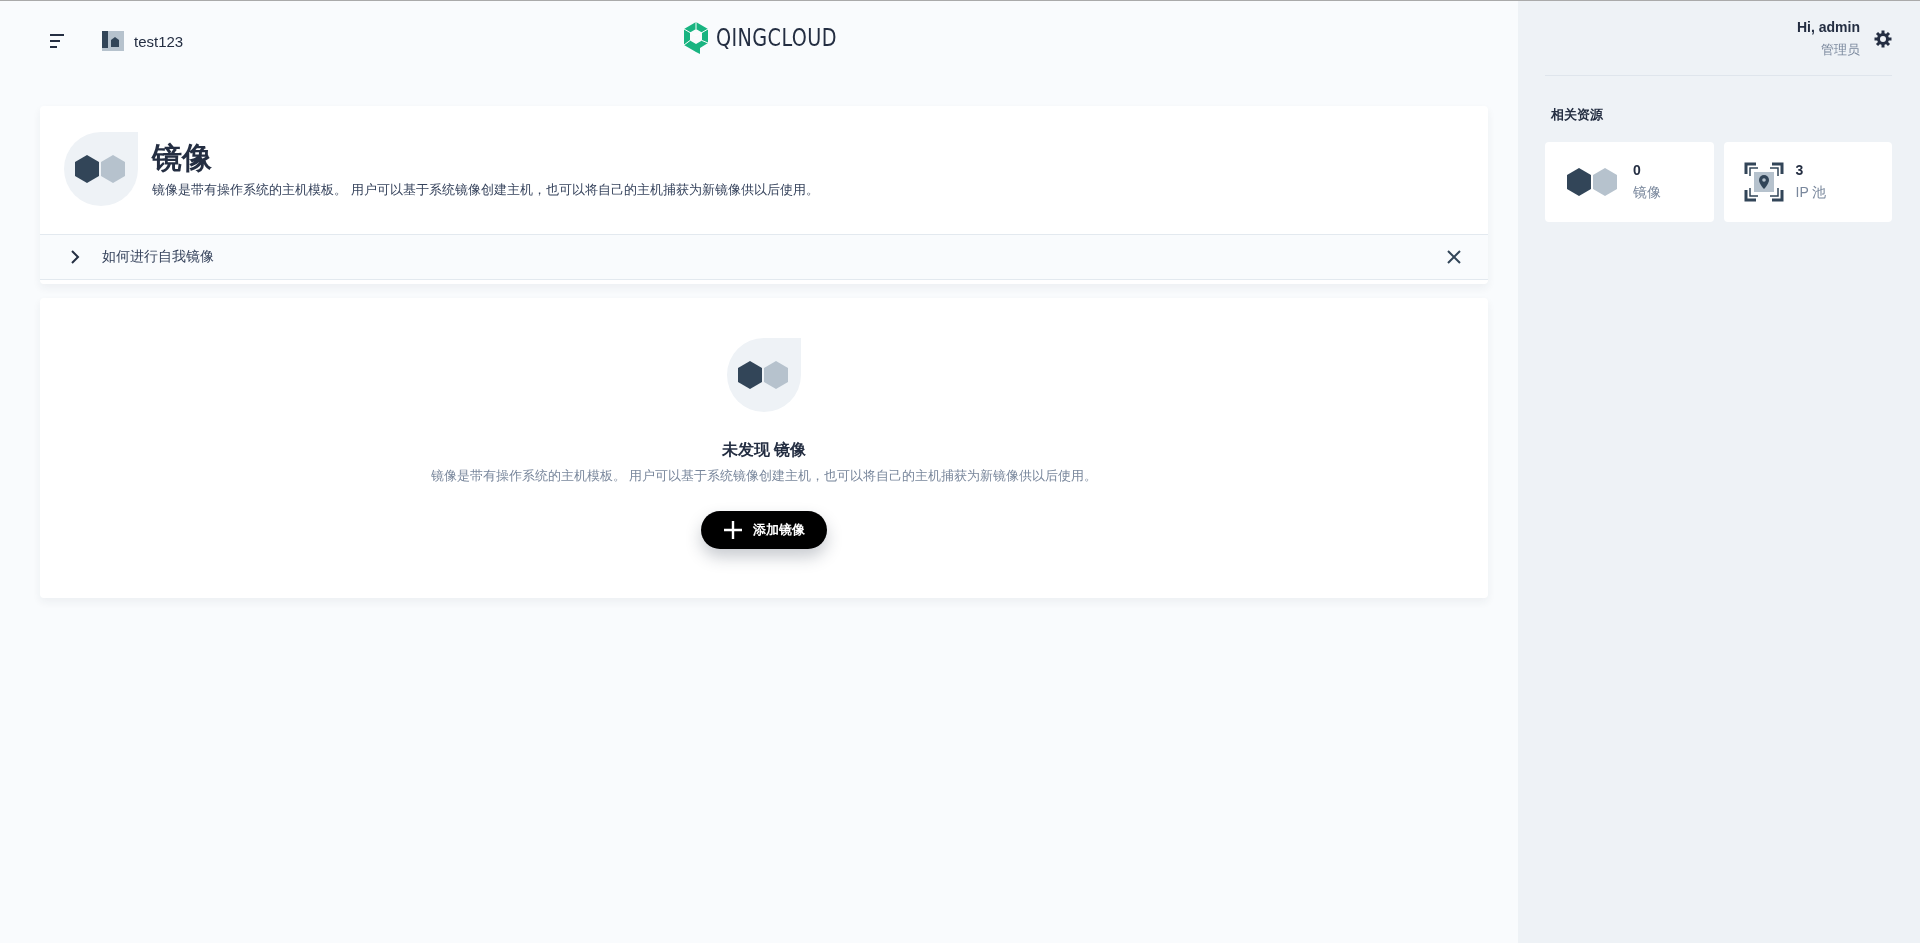 The height and width of the screenshot is (943, 1920). I want to click on page-description: 镜像是带有操作系统的主机模板。 用户可以基于系统镜像创建主机，也可以将自己的主机捕获为新镜像供以后使用。, so click(485, 190).